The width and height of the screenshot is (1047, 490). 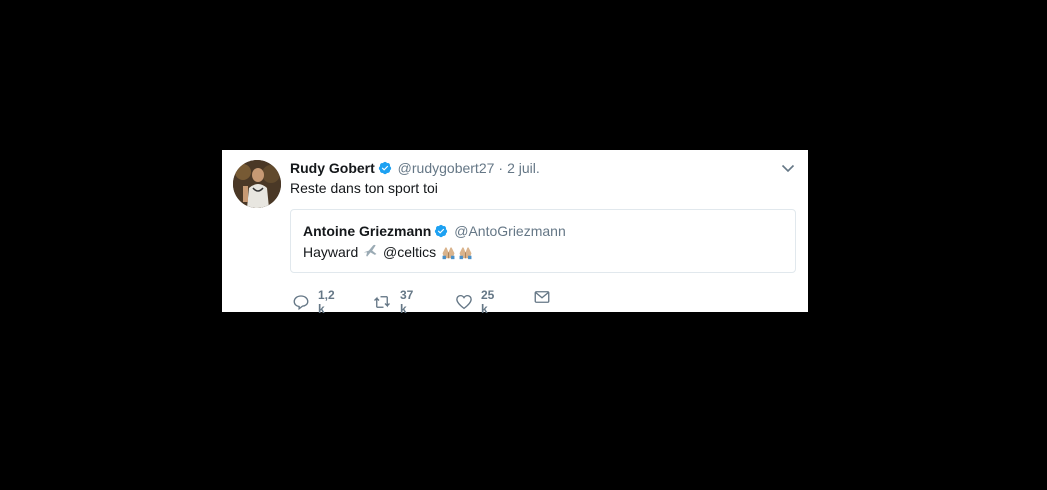 What do you see at coordinates (407, 302) in the screenshot?
I see `retweet-count: 37 k` at bounding box center [407, 302].